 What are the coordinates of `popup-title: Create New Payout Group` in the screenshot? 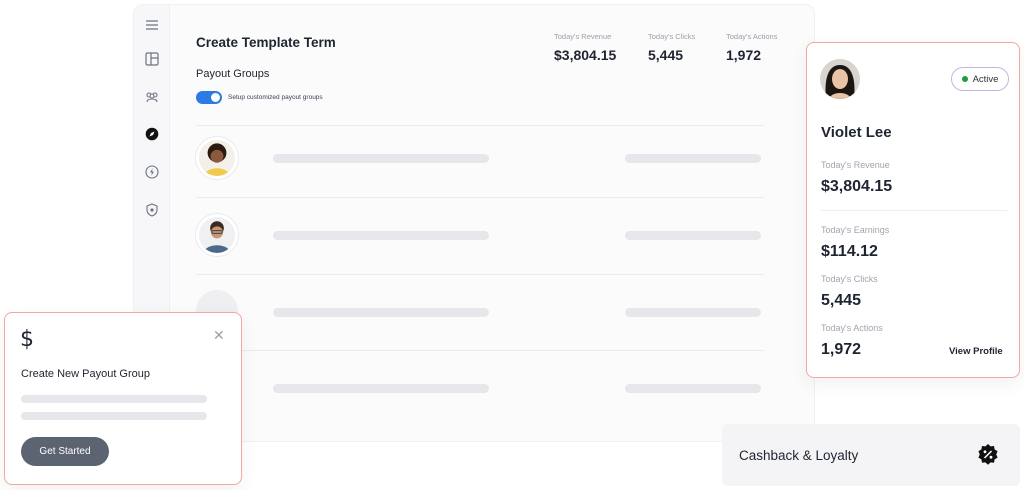 It's located at (86, 374).